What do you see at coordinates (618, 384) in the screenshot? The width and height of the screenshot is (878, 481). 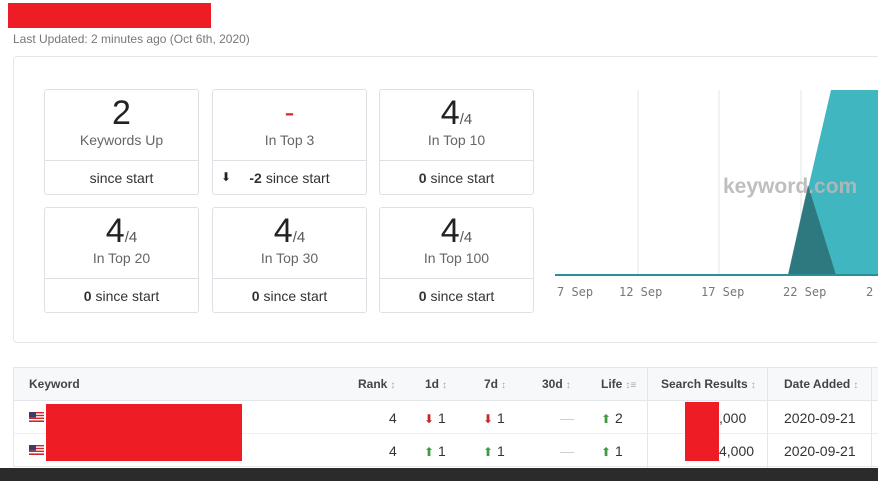 I see `col-life: Life ↕≡` at bounding box center [618, 384].